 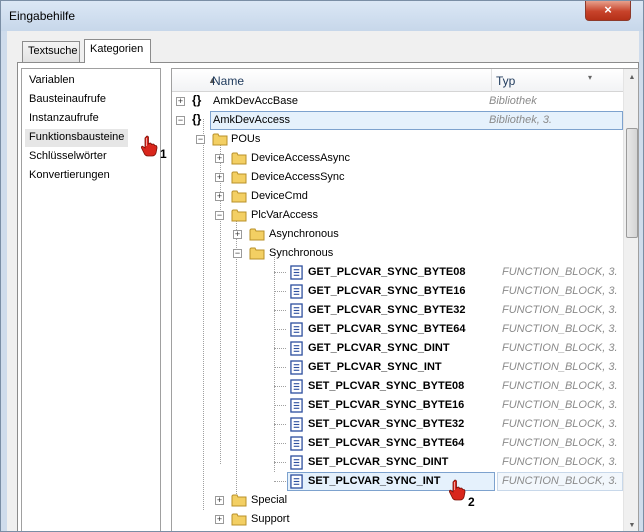 I want to click on tree-row: GET_PLCVAR_SYNC_BYTE16 FUNCTION_BLOCK, 3., so click(x=397, y=291).